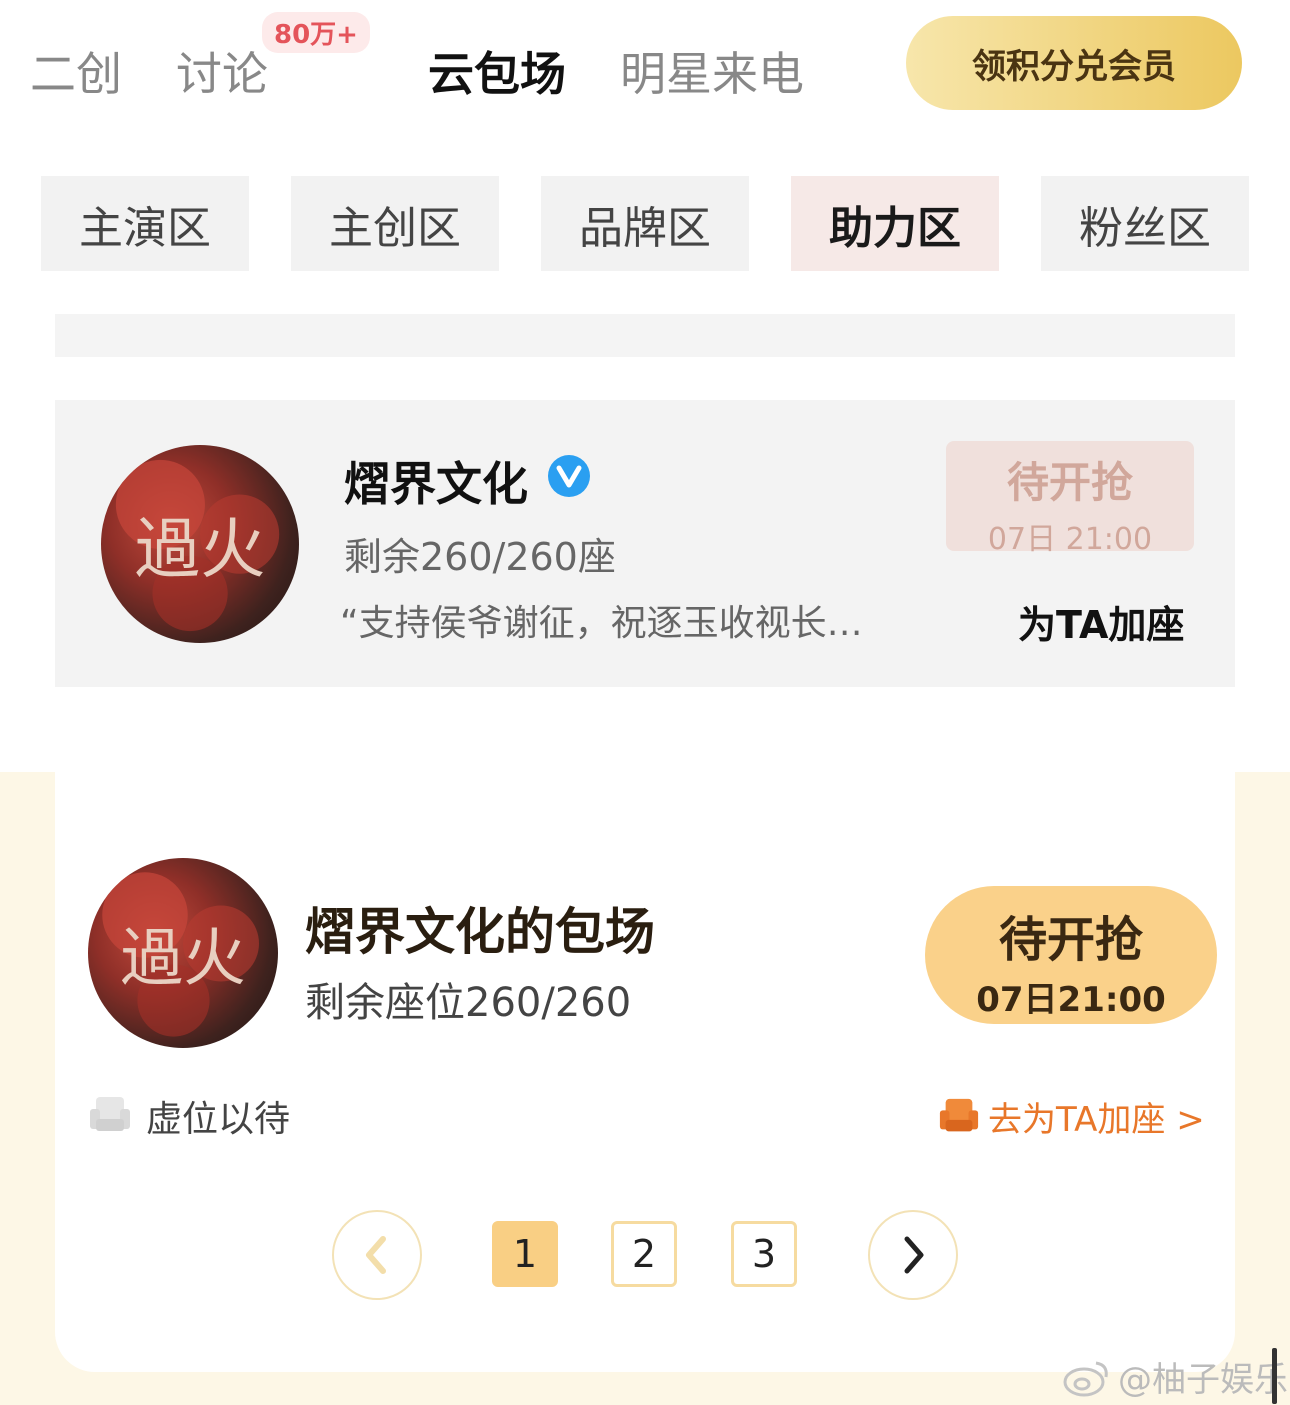  What do you see at coordinates (644, 1254) in the screenshot?
I see `page-button-2: 2` at bounding box center [644, 1254].